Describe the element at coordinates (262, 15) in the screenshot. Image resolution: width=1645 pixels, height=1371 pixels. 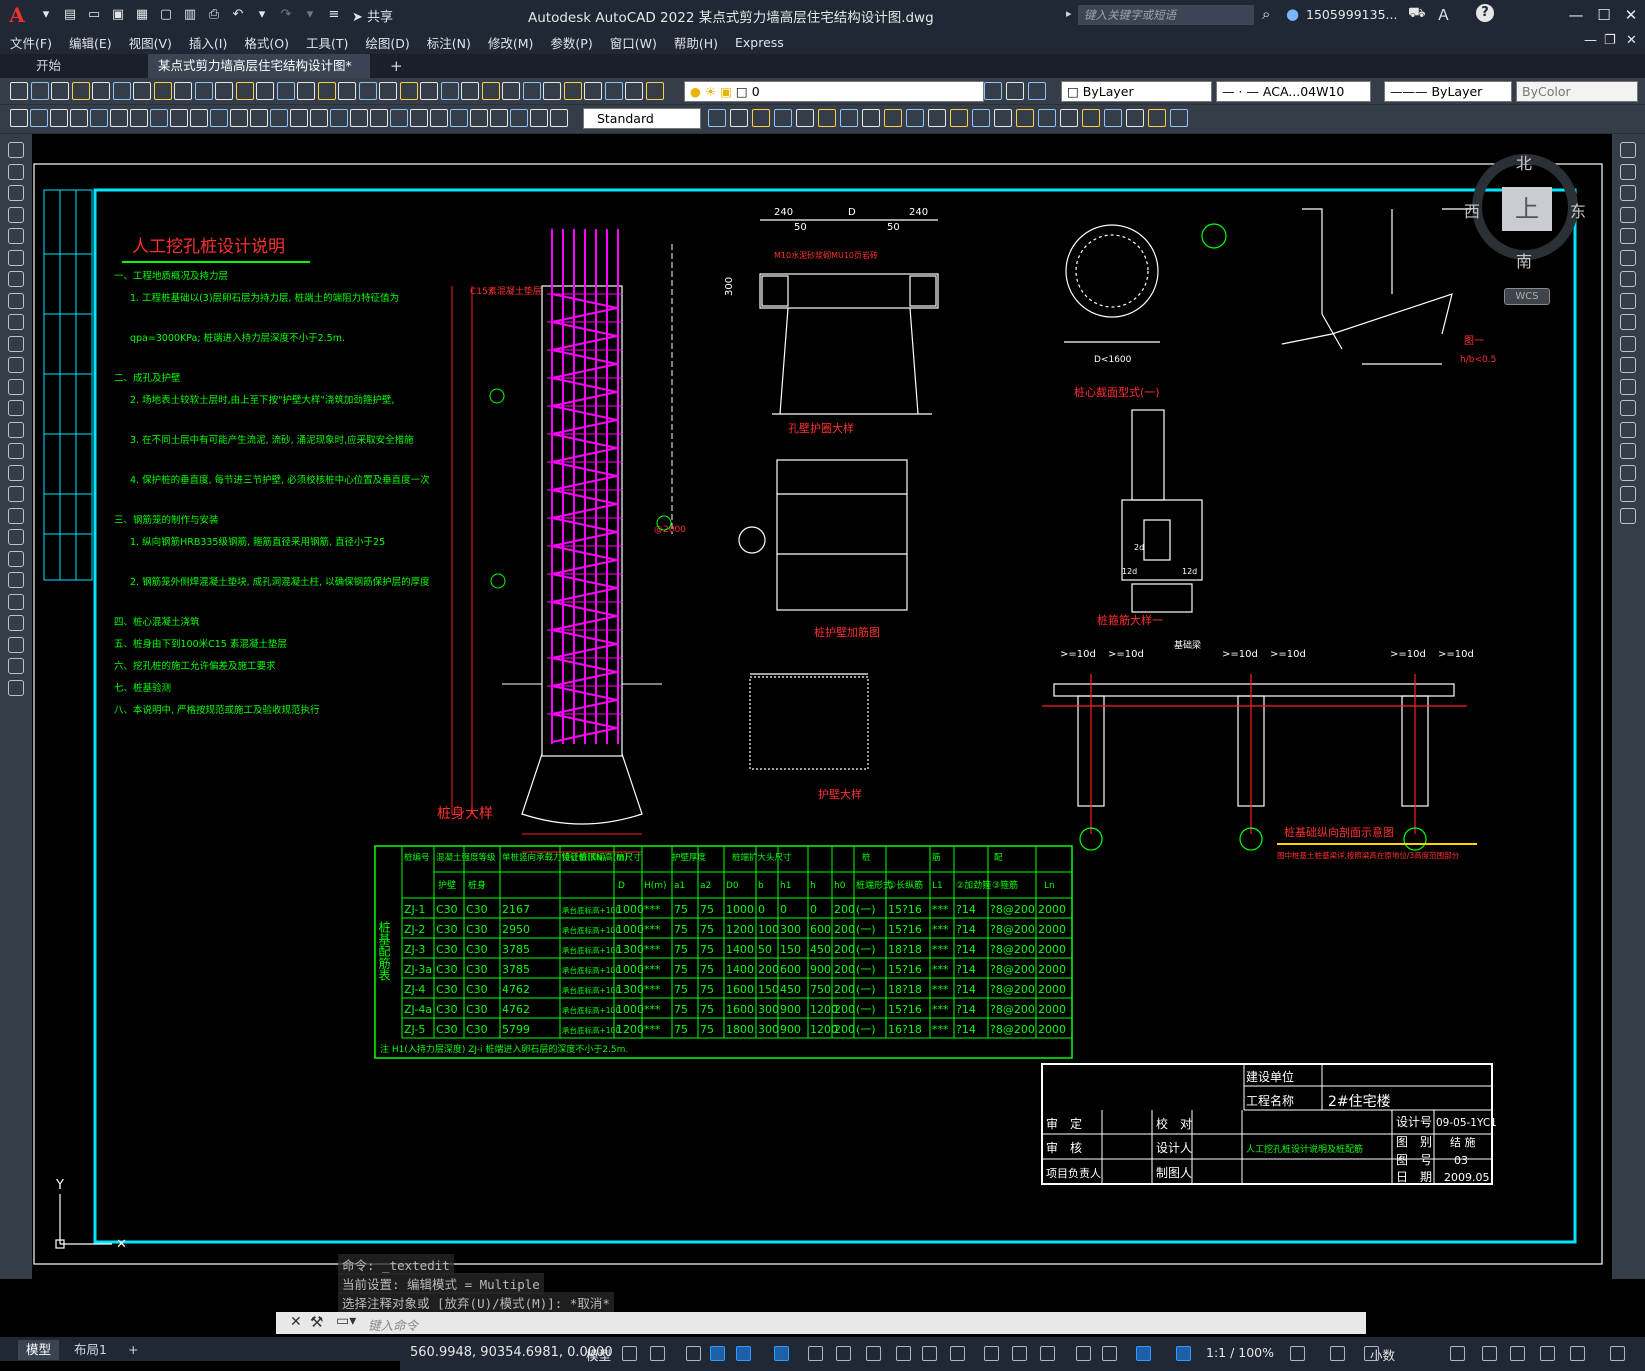
I see `undo-dropdown-icon: ▾` at that location.